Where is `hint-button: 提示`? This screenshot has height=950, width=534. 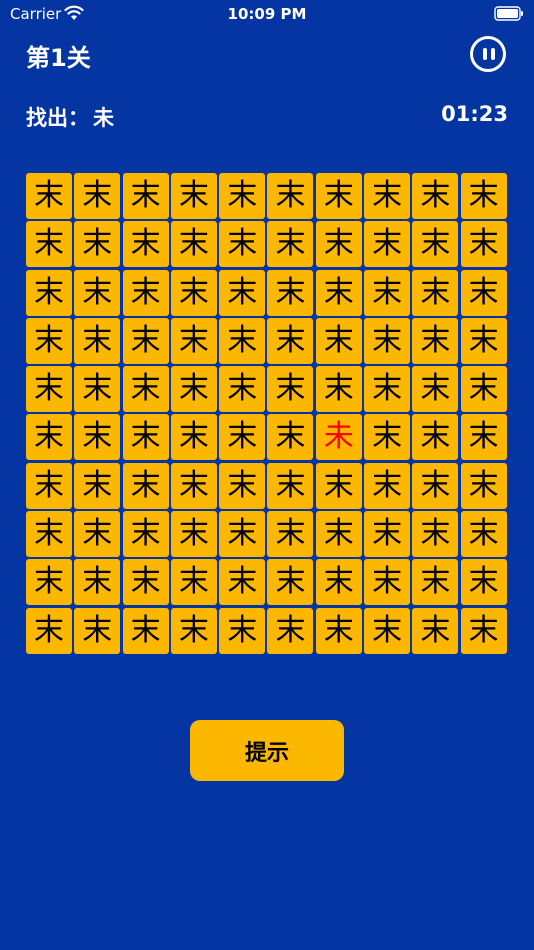 hint-button: 提示 is located at coordinates (267, 750).